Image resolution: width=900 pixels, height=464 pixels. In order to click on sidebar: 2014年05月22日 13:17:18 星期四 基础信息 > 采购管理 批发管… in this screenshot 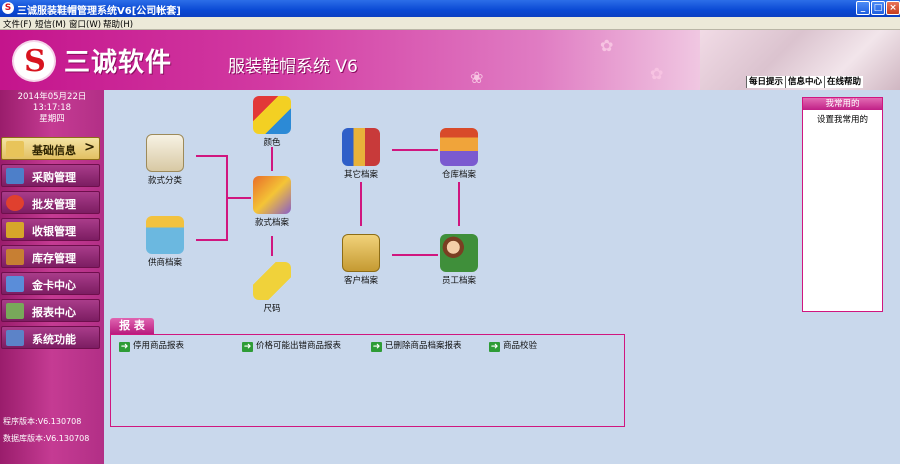, I will do `click(52, 277)`.